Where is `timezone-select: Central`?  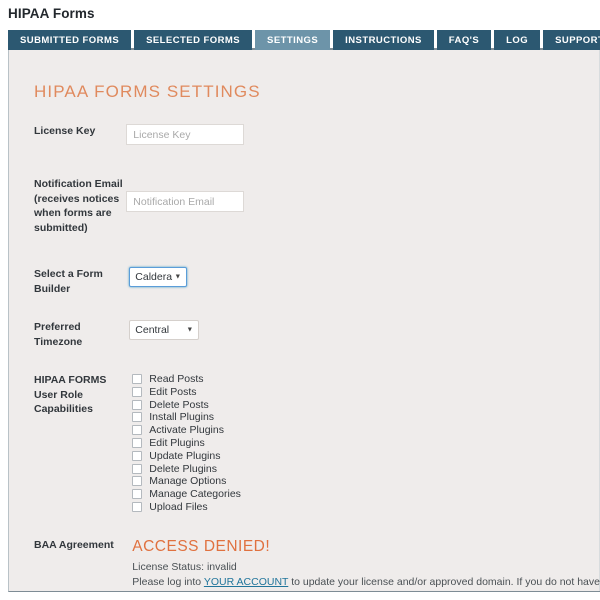
timezone-select: Central is located at coordinates (164, 330).